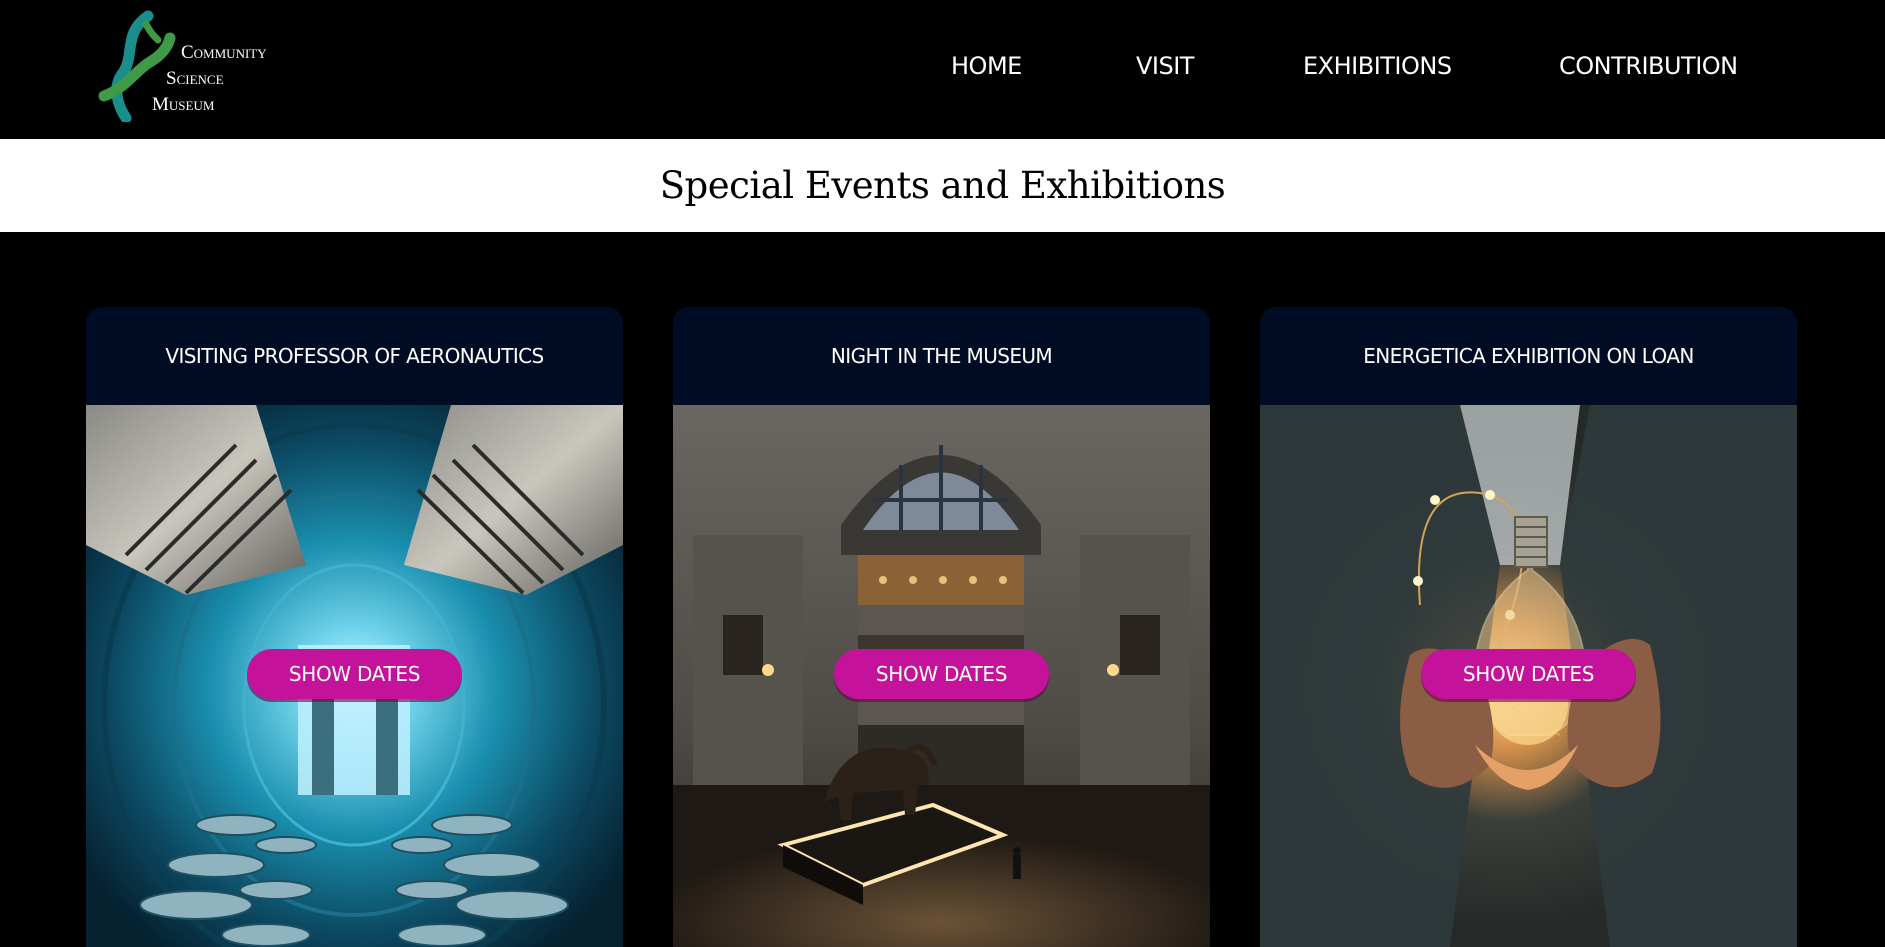 This screenshot has height=947, width=1885. I want to click on page-title: Special Events and Exhibitions, so click(942, 185).